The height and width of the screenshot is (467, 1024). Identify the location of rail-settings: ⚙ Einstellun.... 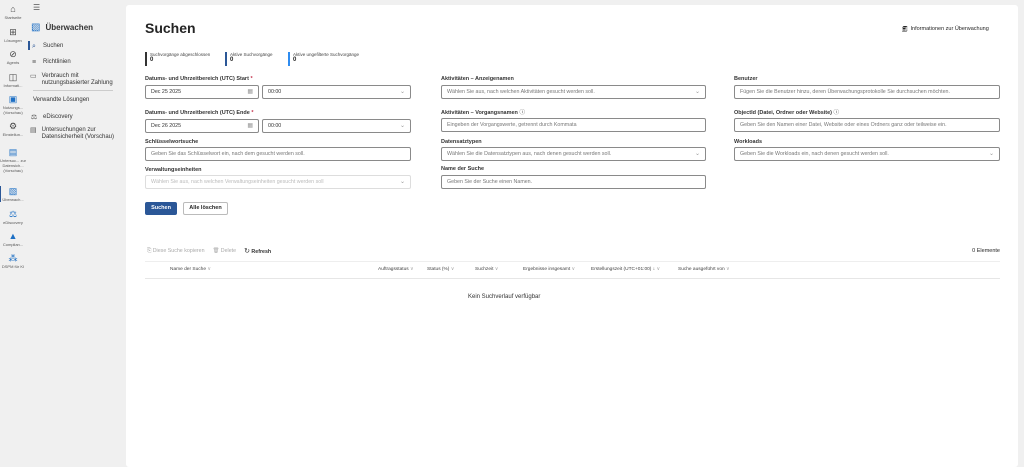
(13, 129).